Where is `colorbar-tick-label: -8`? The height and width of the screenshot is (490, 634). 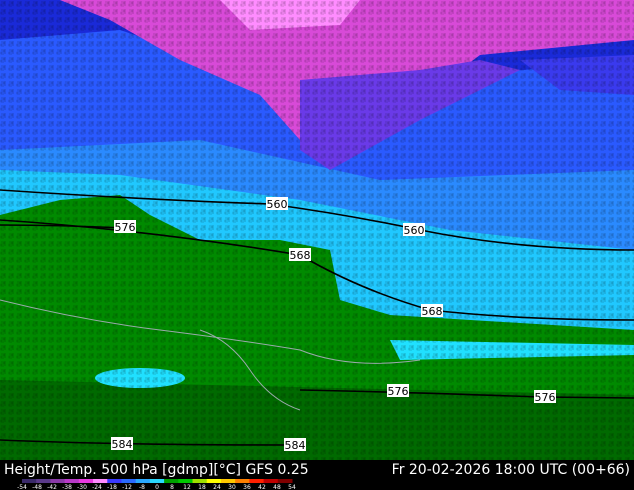
colorbar-tick-label: -8 is located at coordinates (142, 487).